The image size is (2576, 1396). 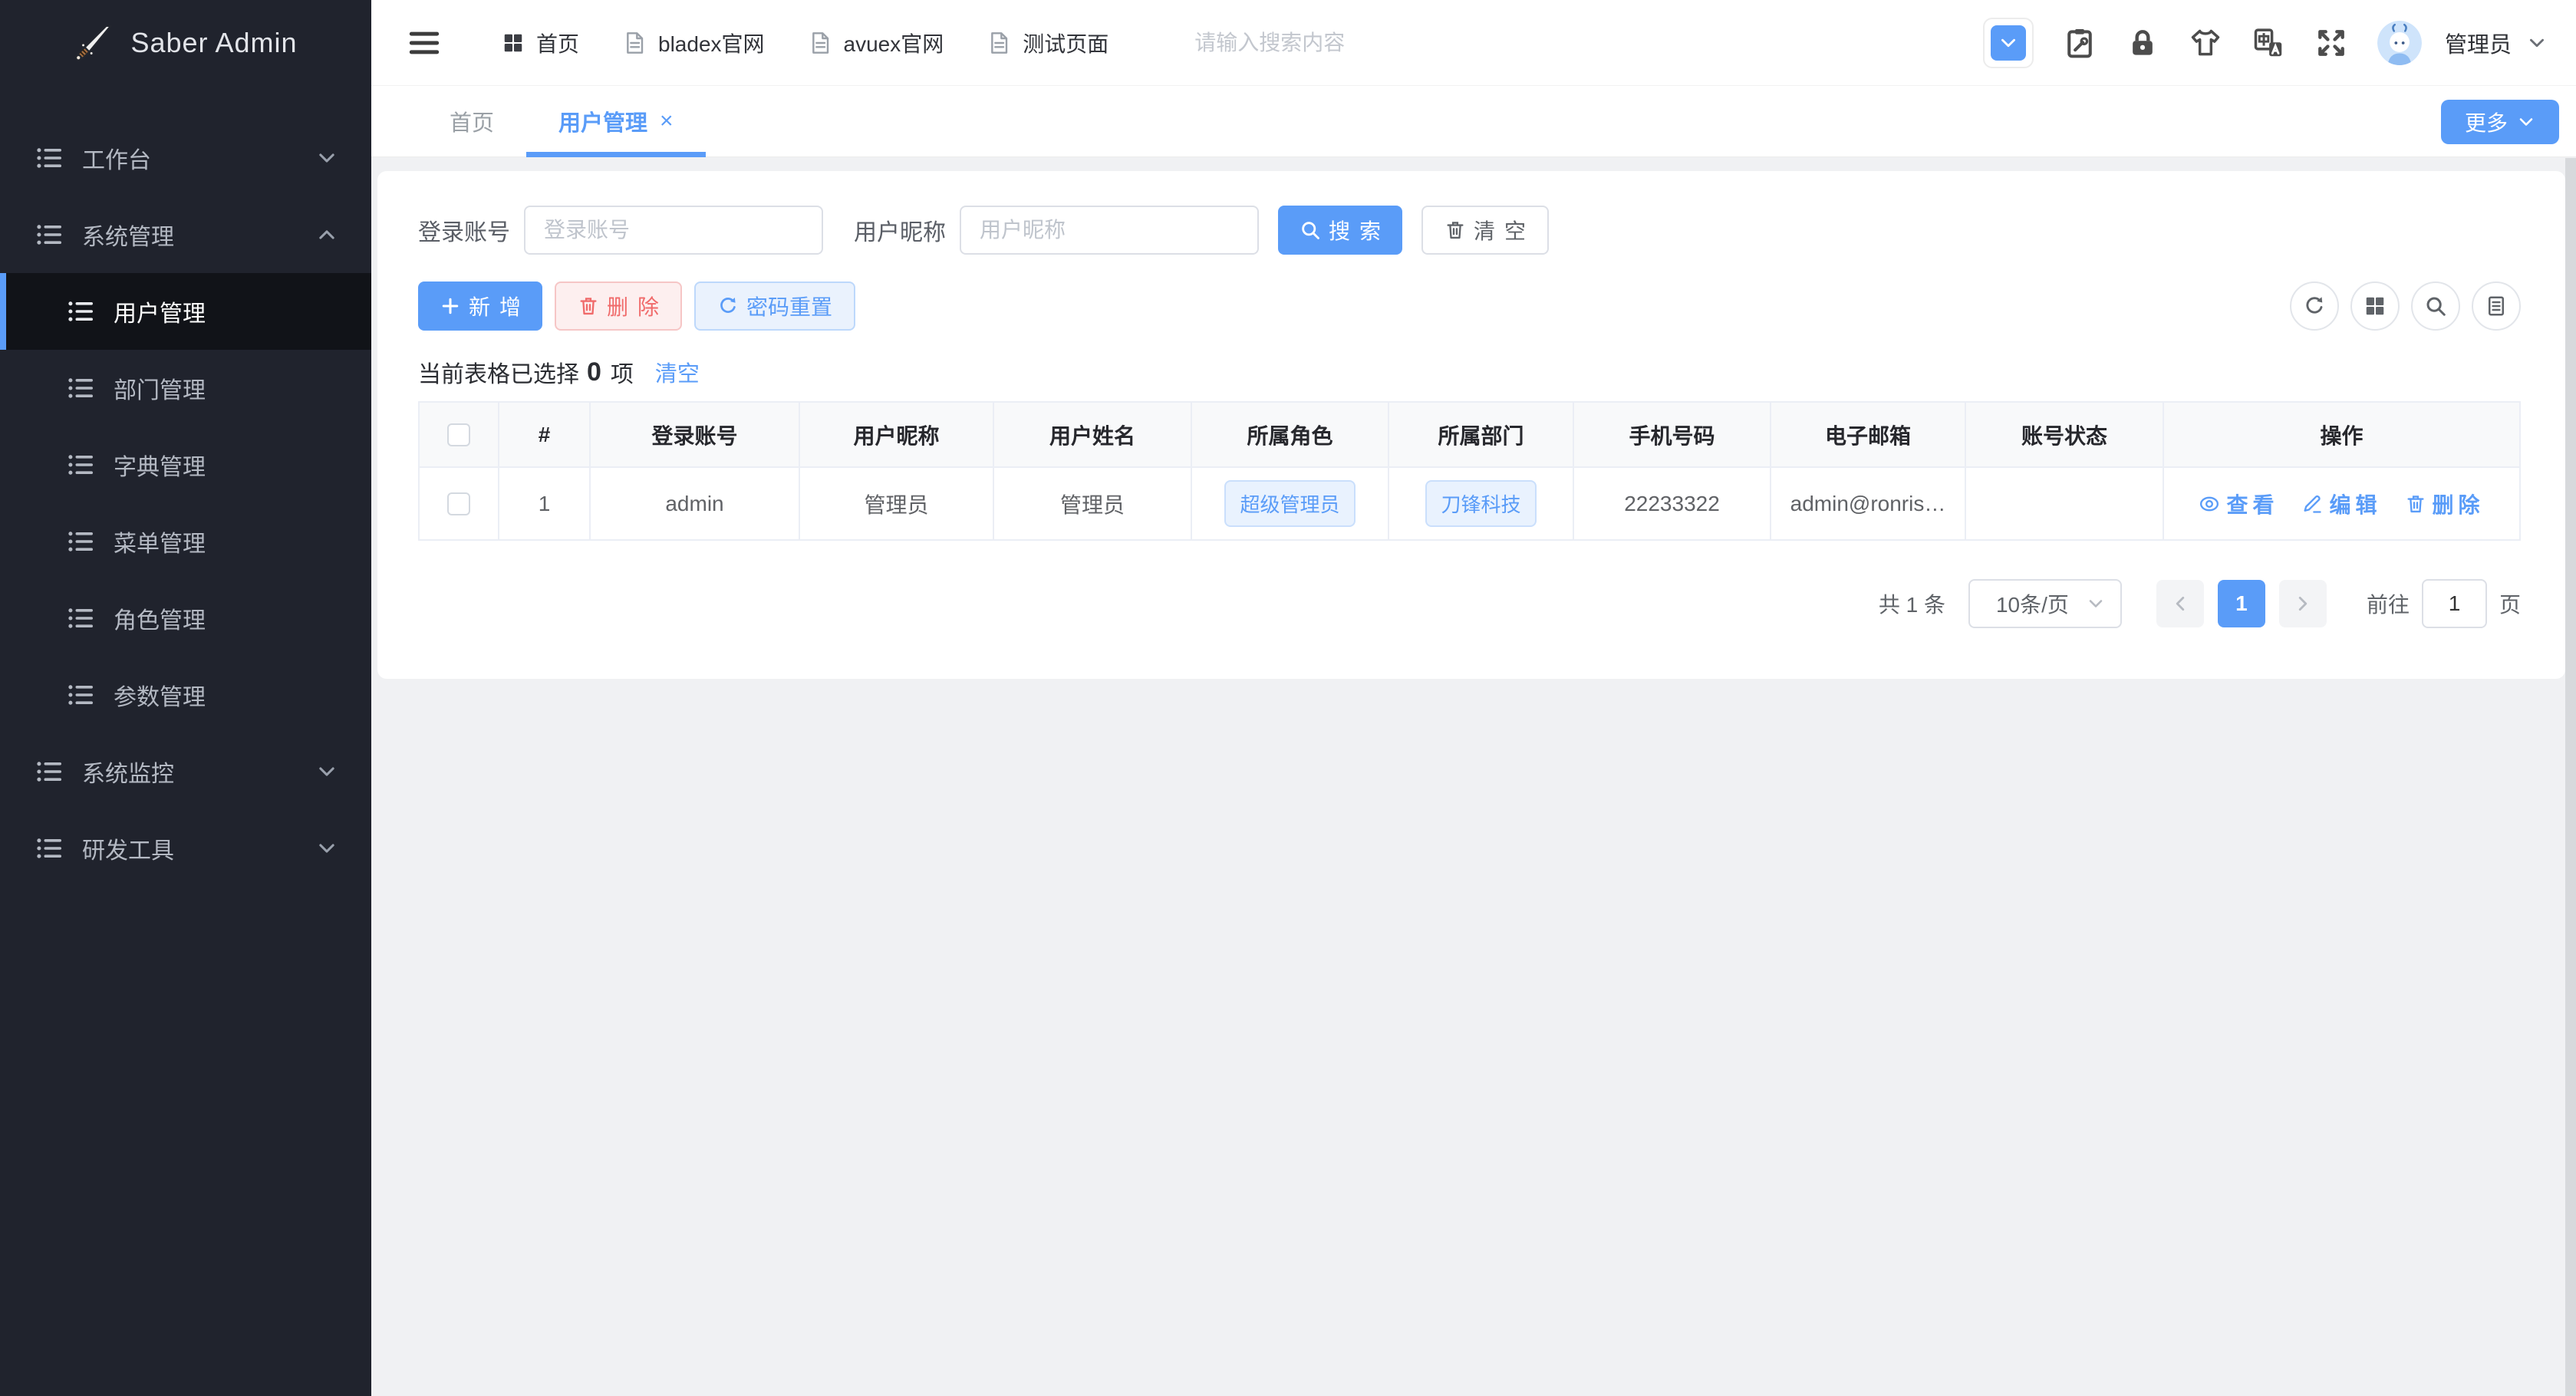 What do you see at coordinates (2388, 605) in the screenshot?
I see `goto-label: 前往` at bounding box center [2388, 605].